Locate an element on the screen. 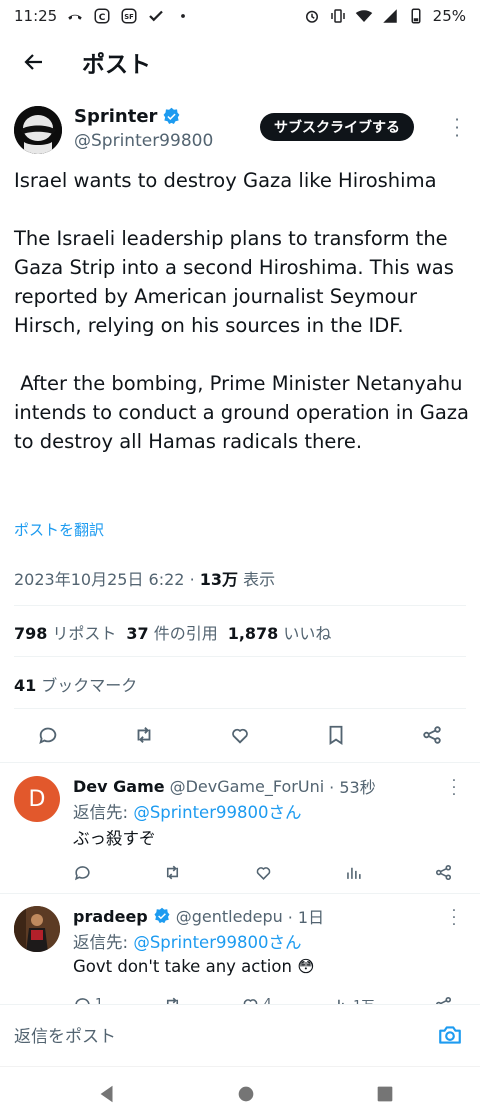 The image size is (480, 1120). missed-call-icon is located at coordinates (75, 16).